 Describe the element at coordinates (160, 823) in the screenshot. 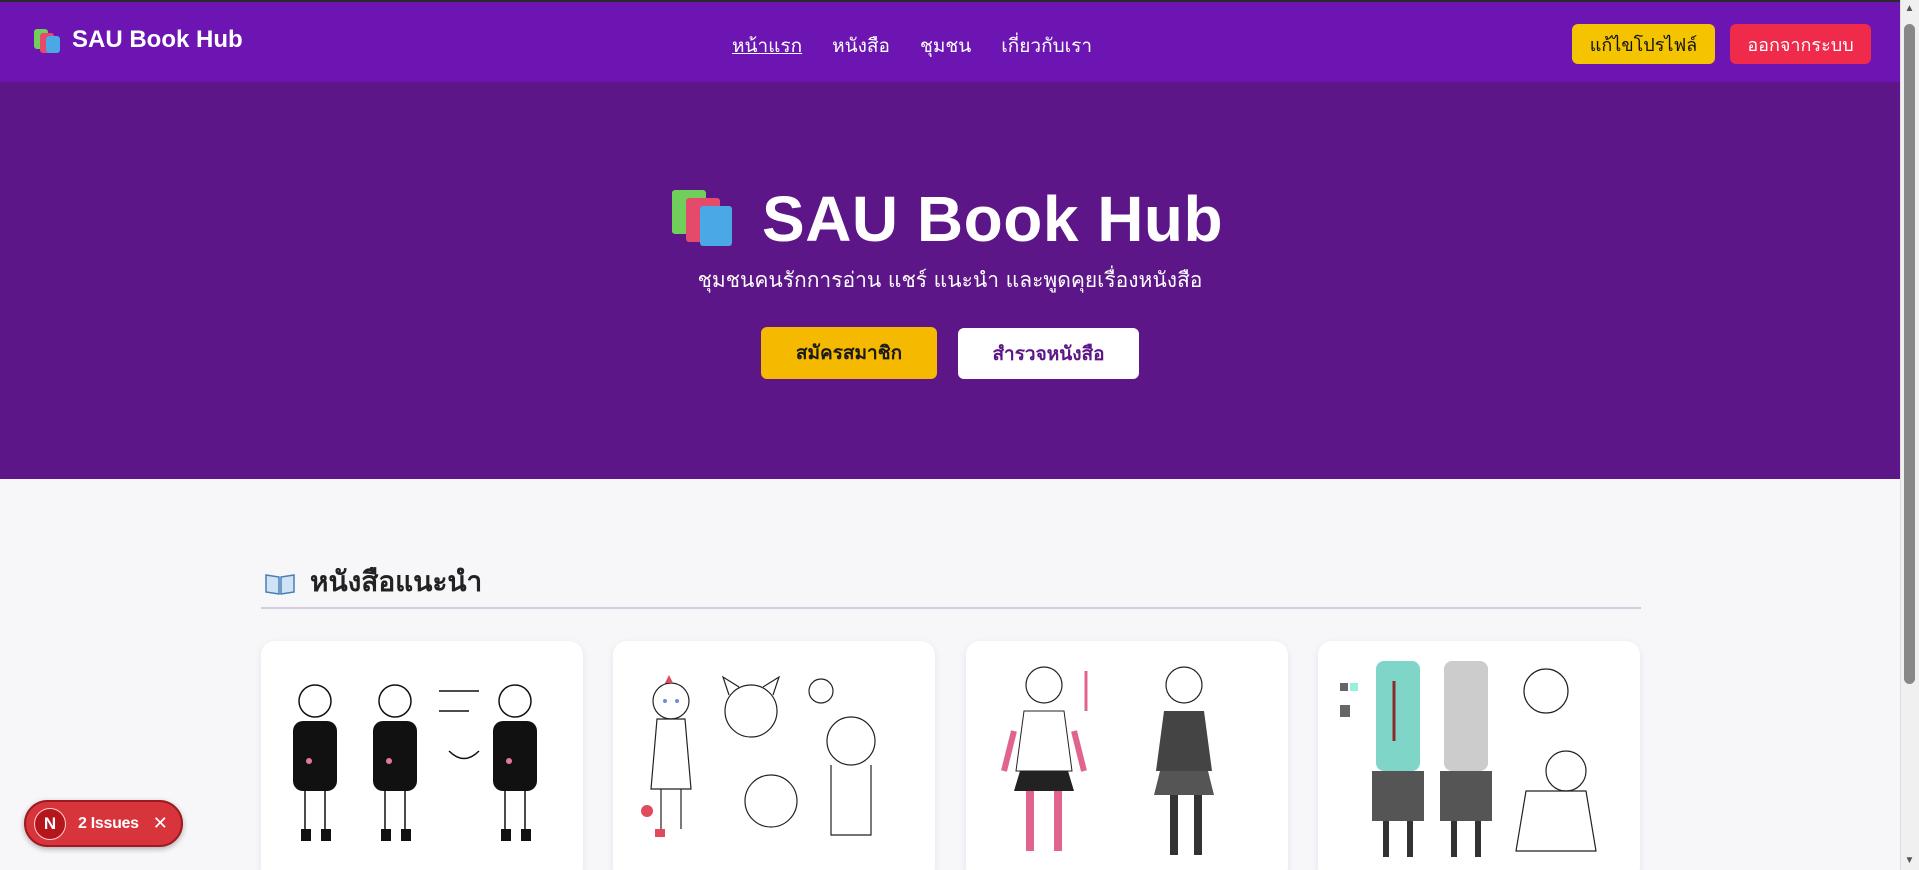

I see `close-icon: ✕` at that location.